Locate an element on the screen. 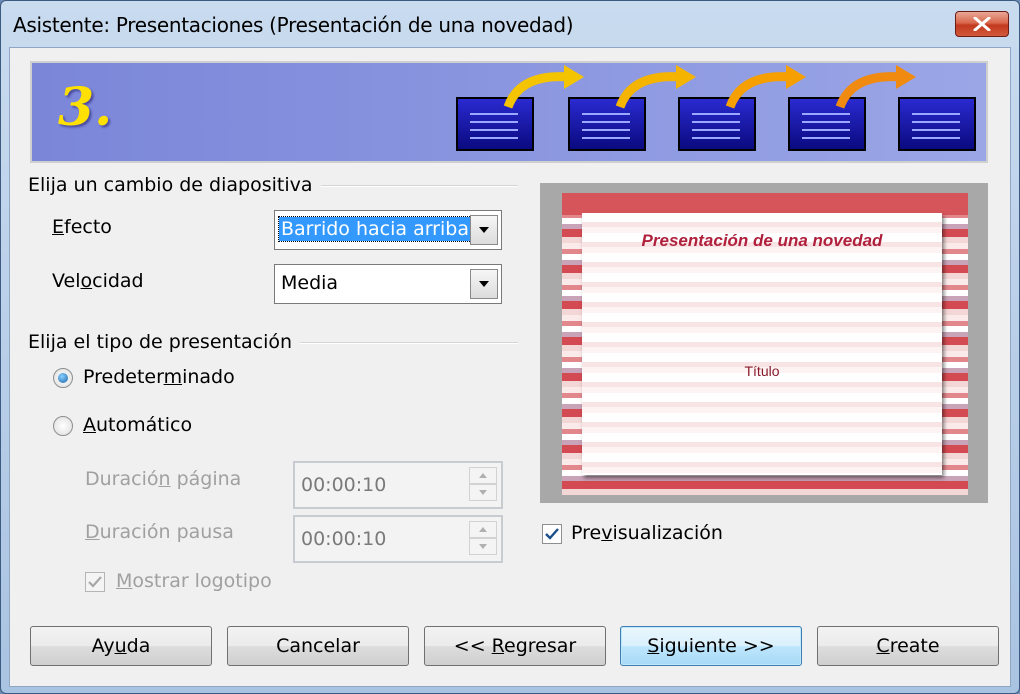 Image resolution: width=1020 pixels, height=694 pixels. next-button: Siguiente >> is located at coordinates (711, 646).